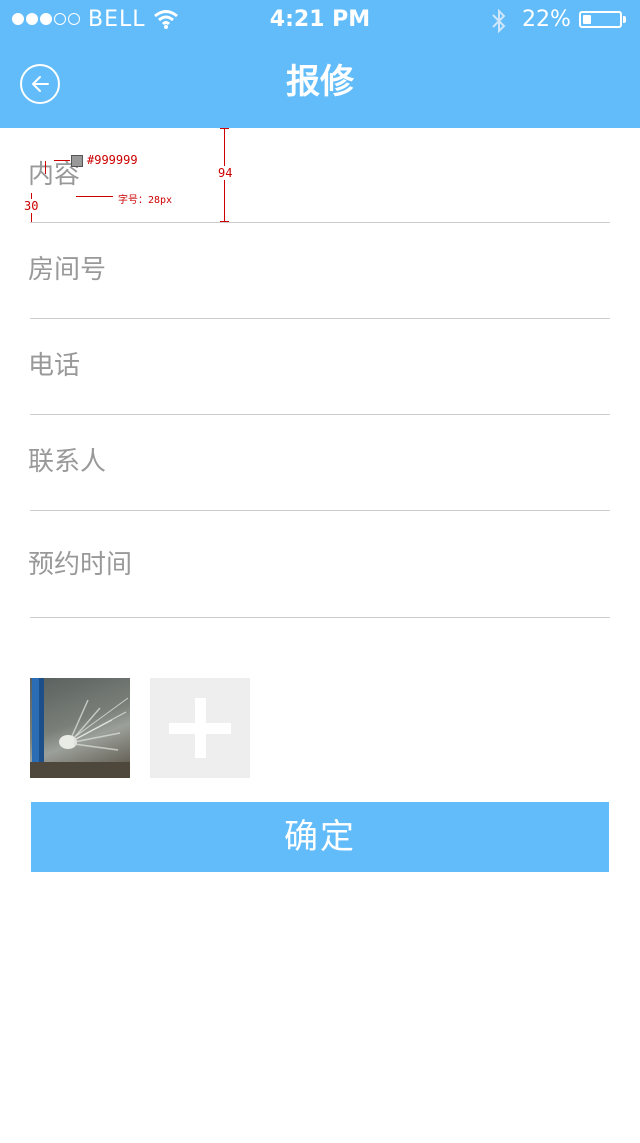 This screenshot has height=1143, width=640. I want to click on add-photo-button, so click(200, 728).